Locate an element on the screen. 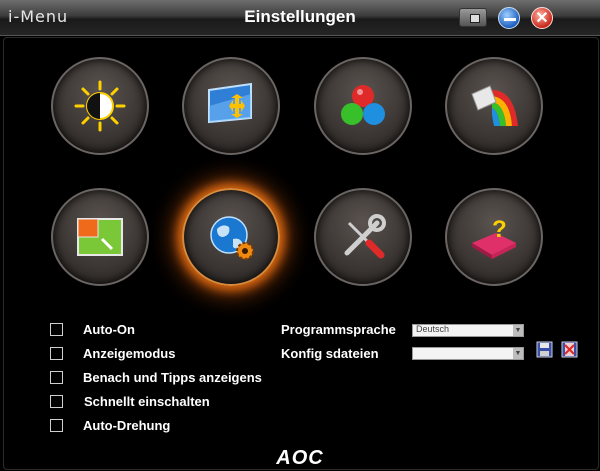 This screenshot has height=471, width=600. tile-color-paint is located at coordinates (494, 106).